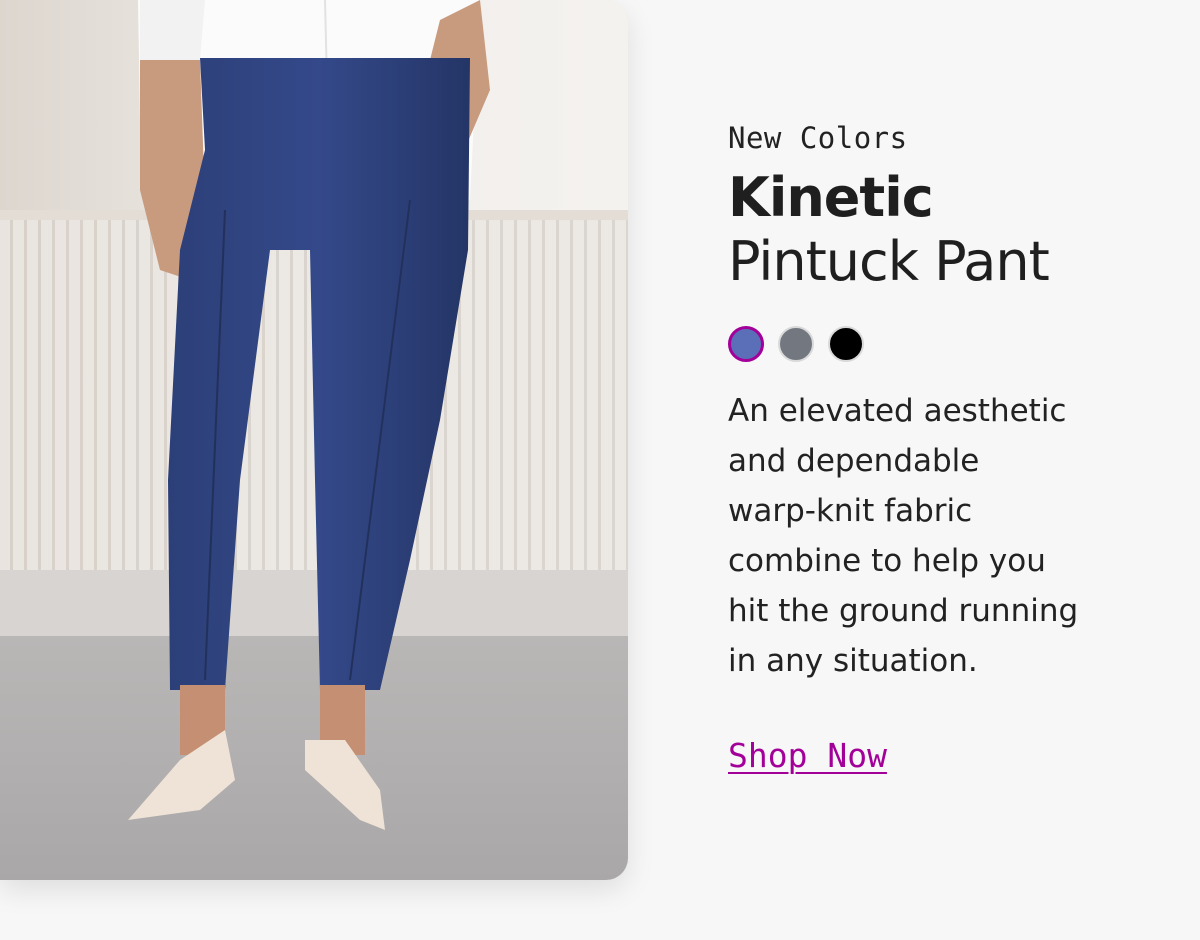 This screenshot has height=940, width=1200. I want to click on swatch-navy-blue, so click(746, 344).